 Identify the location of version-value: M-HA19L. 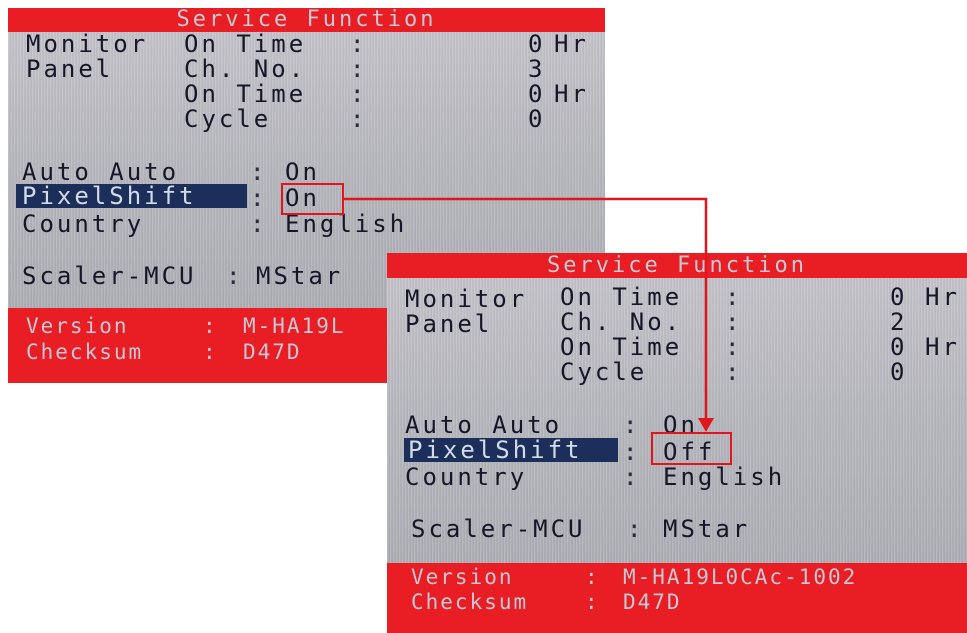
(294, 326).